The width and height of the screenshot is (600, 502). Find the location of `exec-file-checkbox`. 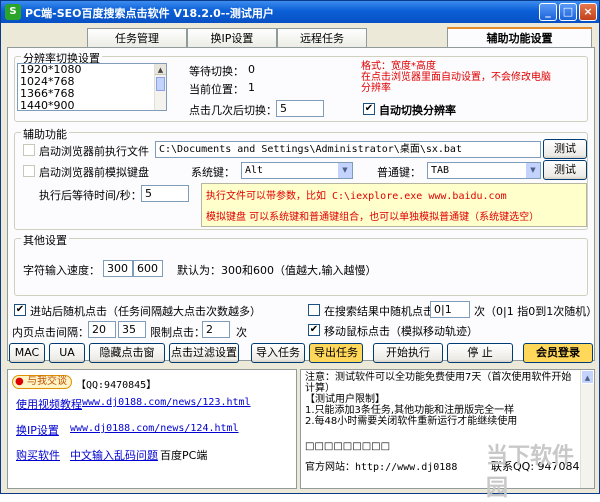

exec-file-checkbox is located at coordinates (29, 150).